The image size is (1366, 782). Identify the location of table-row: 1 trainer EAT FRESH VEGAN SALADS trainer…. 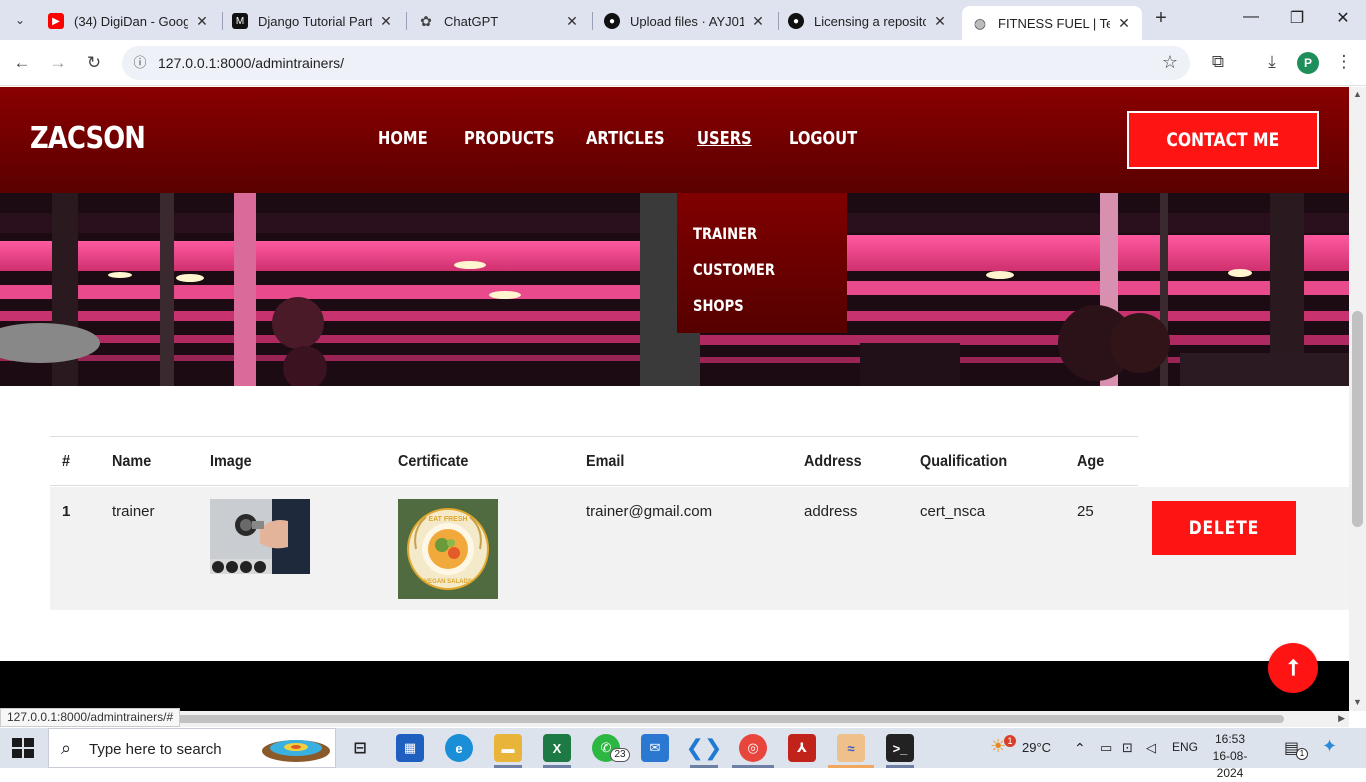
(699, 548).